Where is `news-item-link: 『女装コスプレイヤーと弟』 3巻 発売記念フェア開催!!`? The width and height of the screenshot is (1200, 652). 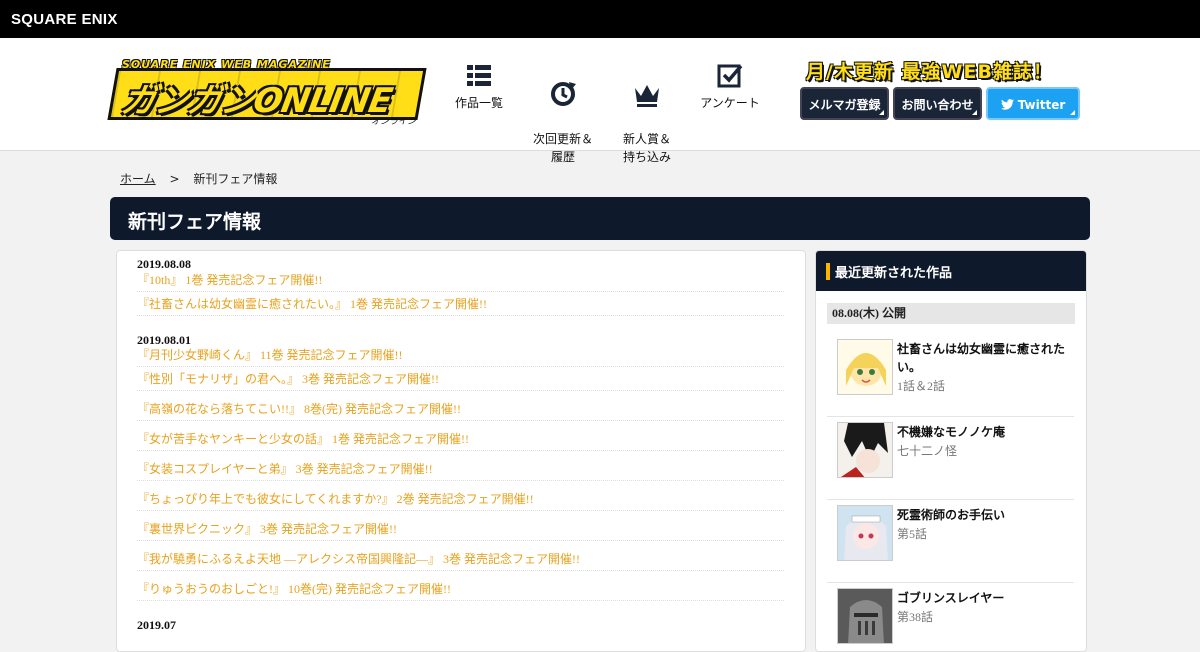 news-item-link: 『女装コスプレイヤーと弟』 3巻 発売記念フェア開催!! is located at coordinates (460, 469).